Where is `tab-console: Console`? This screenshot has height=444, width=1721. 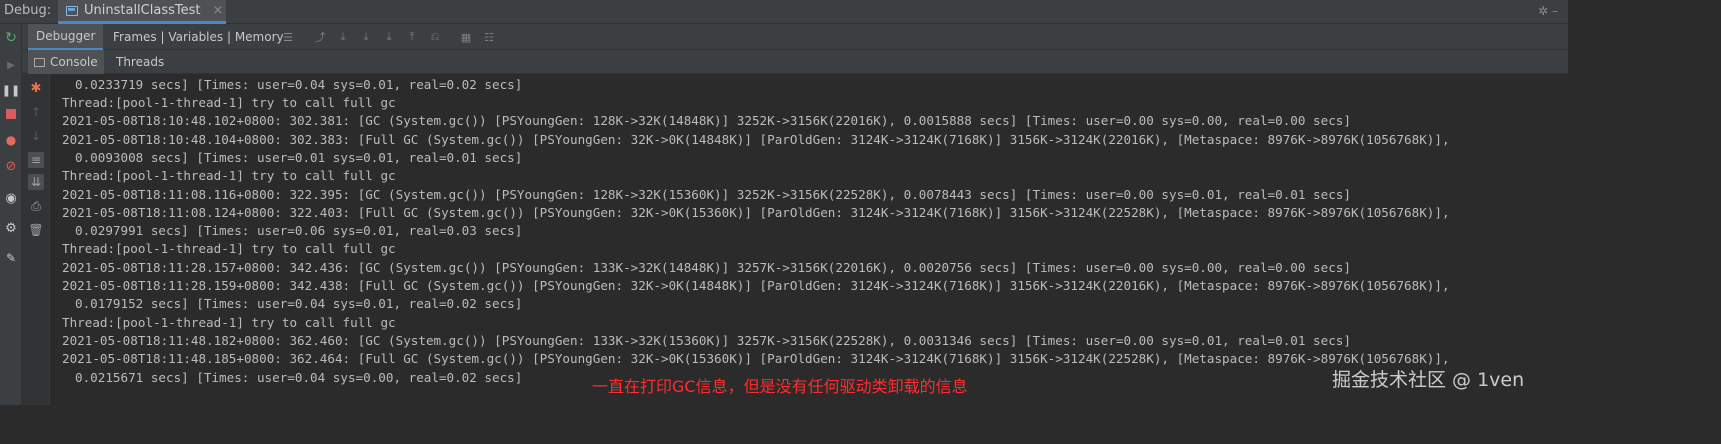 tab-console: Console is located at coordinates (66, 62).